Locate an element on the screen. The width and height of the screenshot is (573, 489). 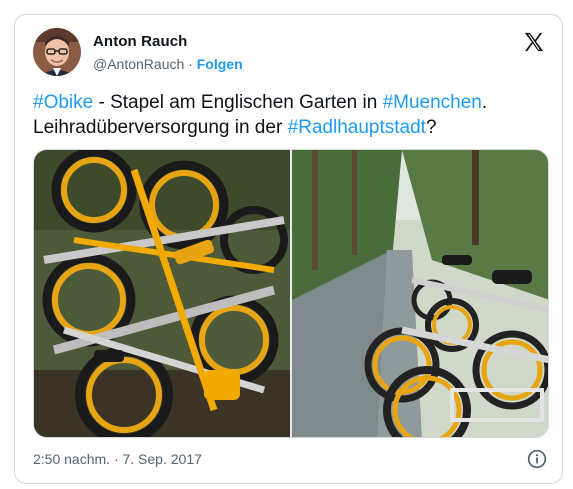
info-icon is located at coordinates (537, 459).